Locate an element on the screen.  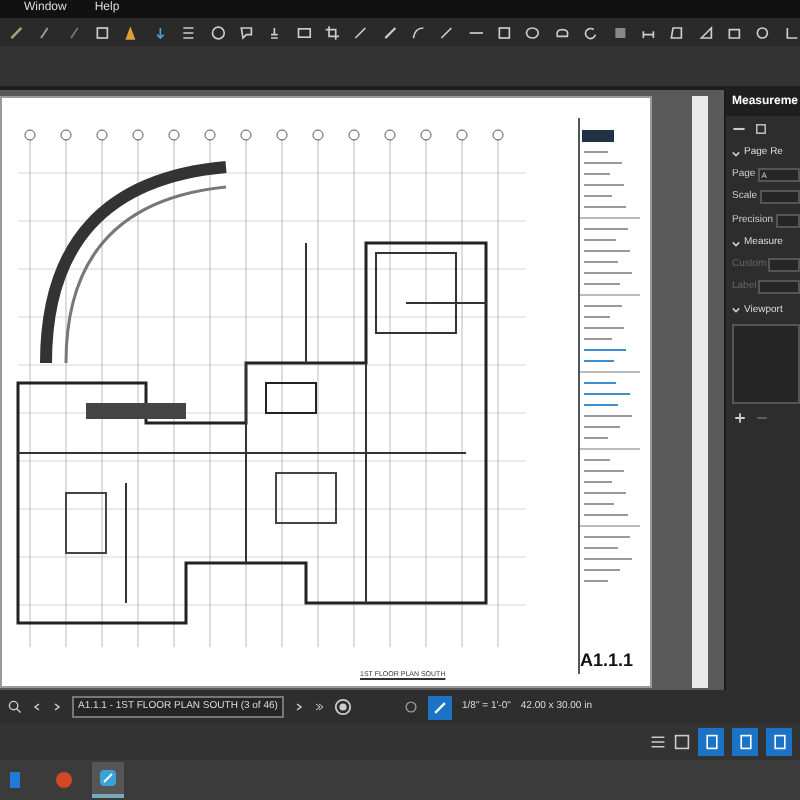
last-page-icon is located at coordinates (318, 707).